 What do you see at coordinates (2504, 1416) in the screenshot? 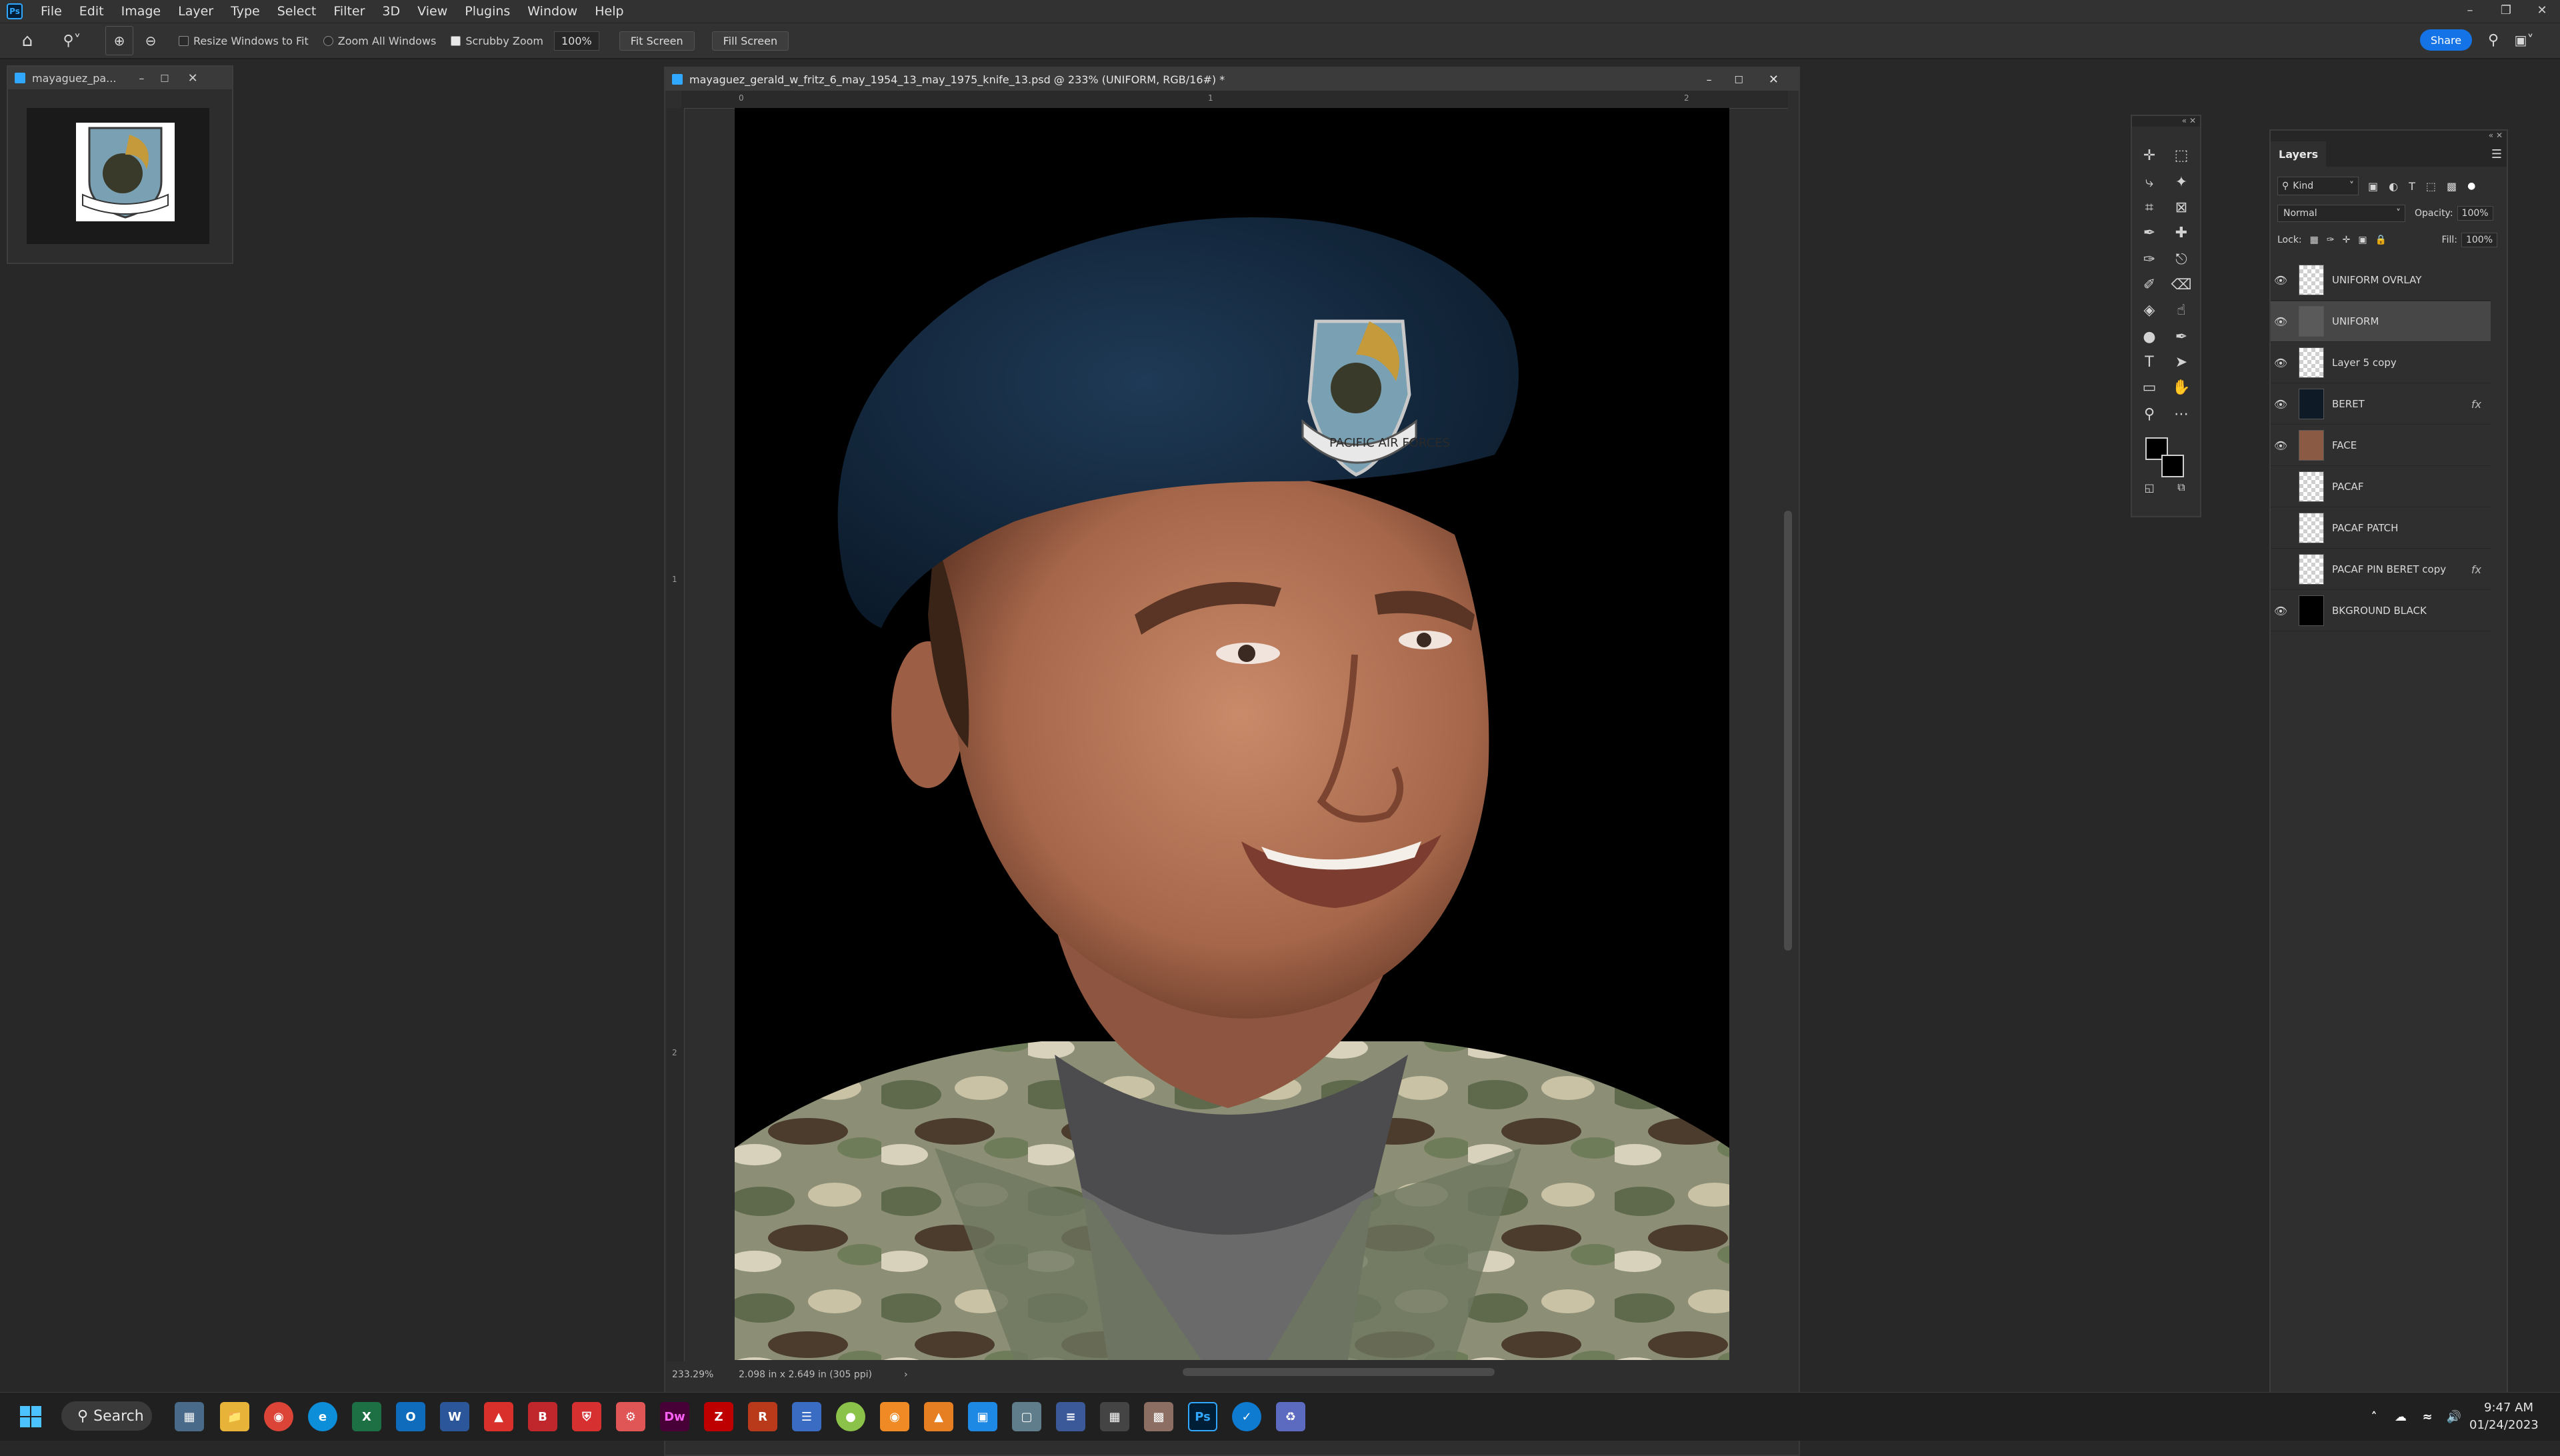
I see `clock: 9:47 AM 01/24/2023` at bounding box center [2504, 1416].